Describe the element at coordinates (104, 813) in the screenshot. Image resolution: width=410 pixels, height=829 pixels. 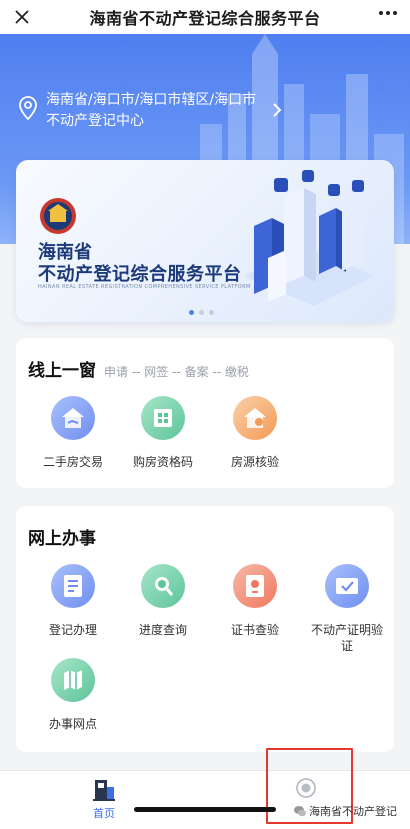
I see `tab-home-label: 首页` at that location.